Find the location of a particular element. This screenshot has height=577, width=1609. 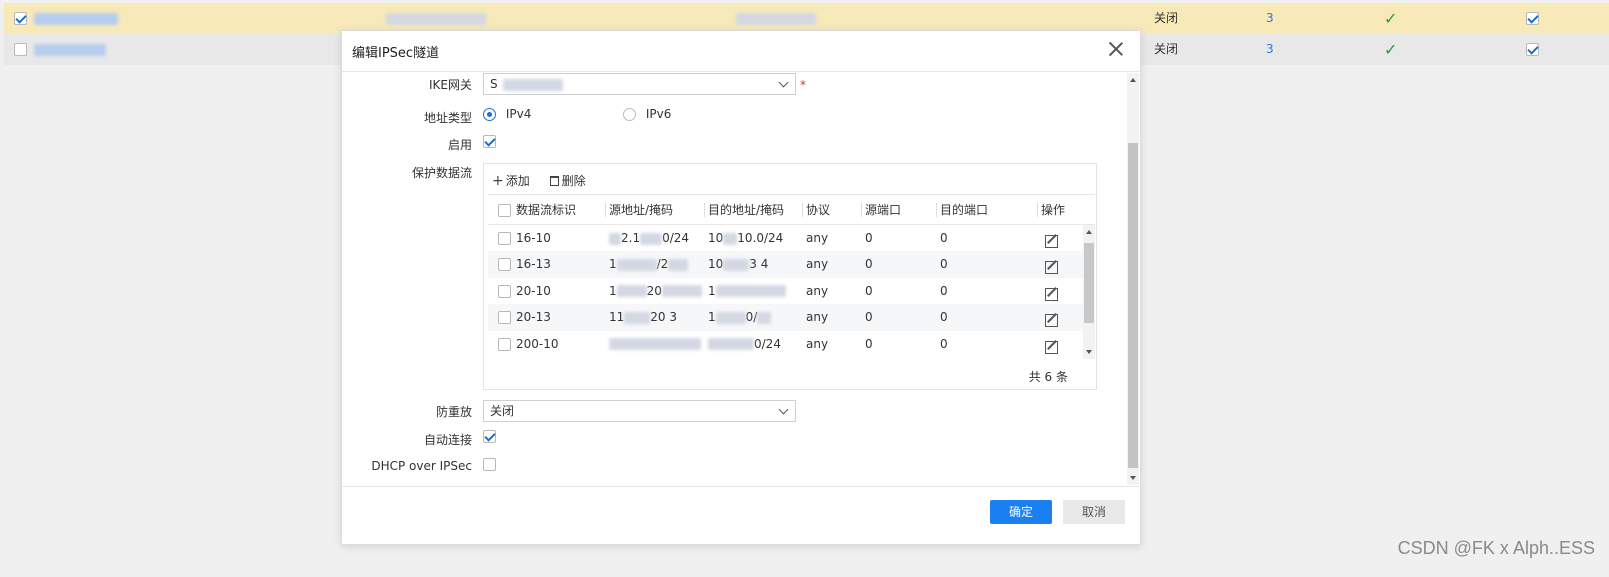

required-mark: * is located at coordinates (803, 85).